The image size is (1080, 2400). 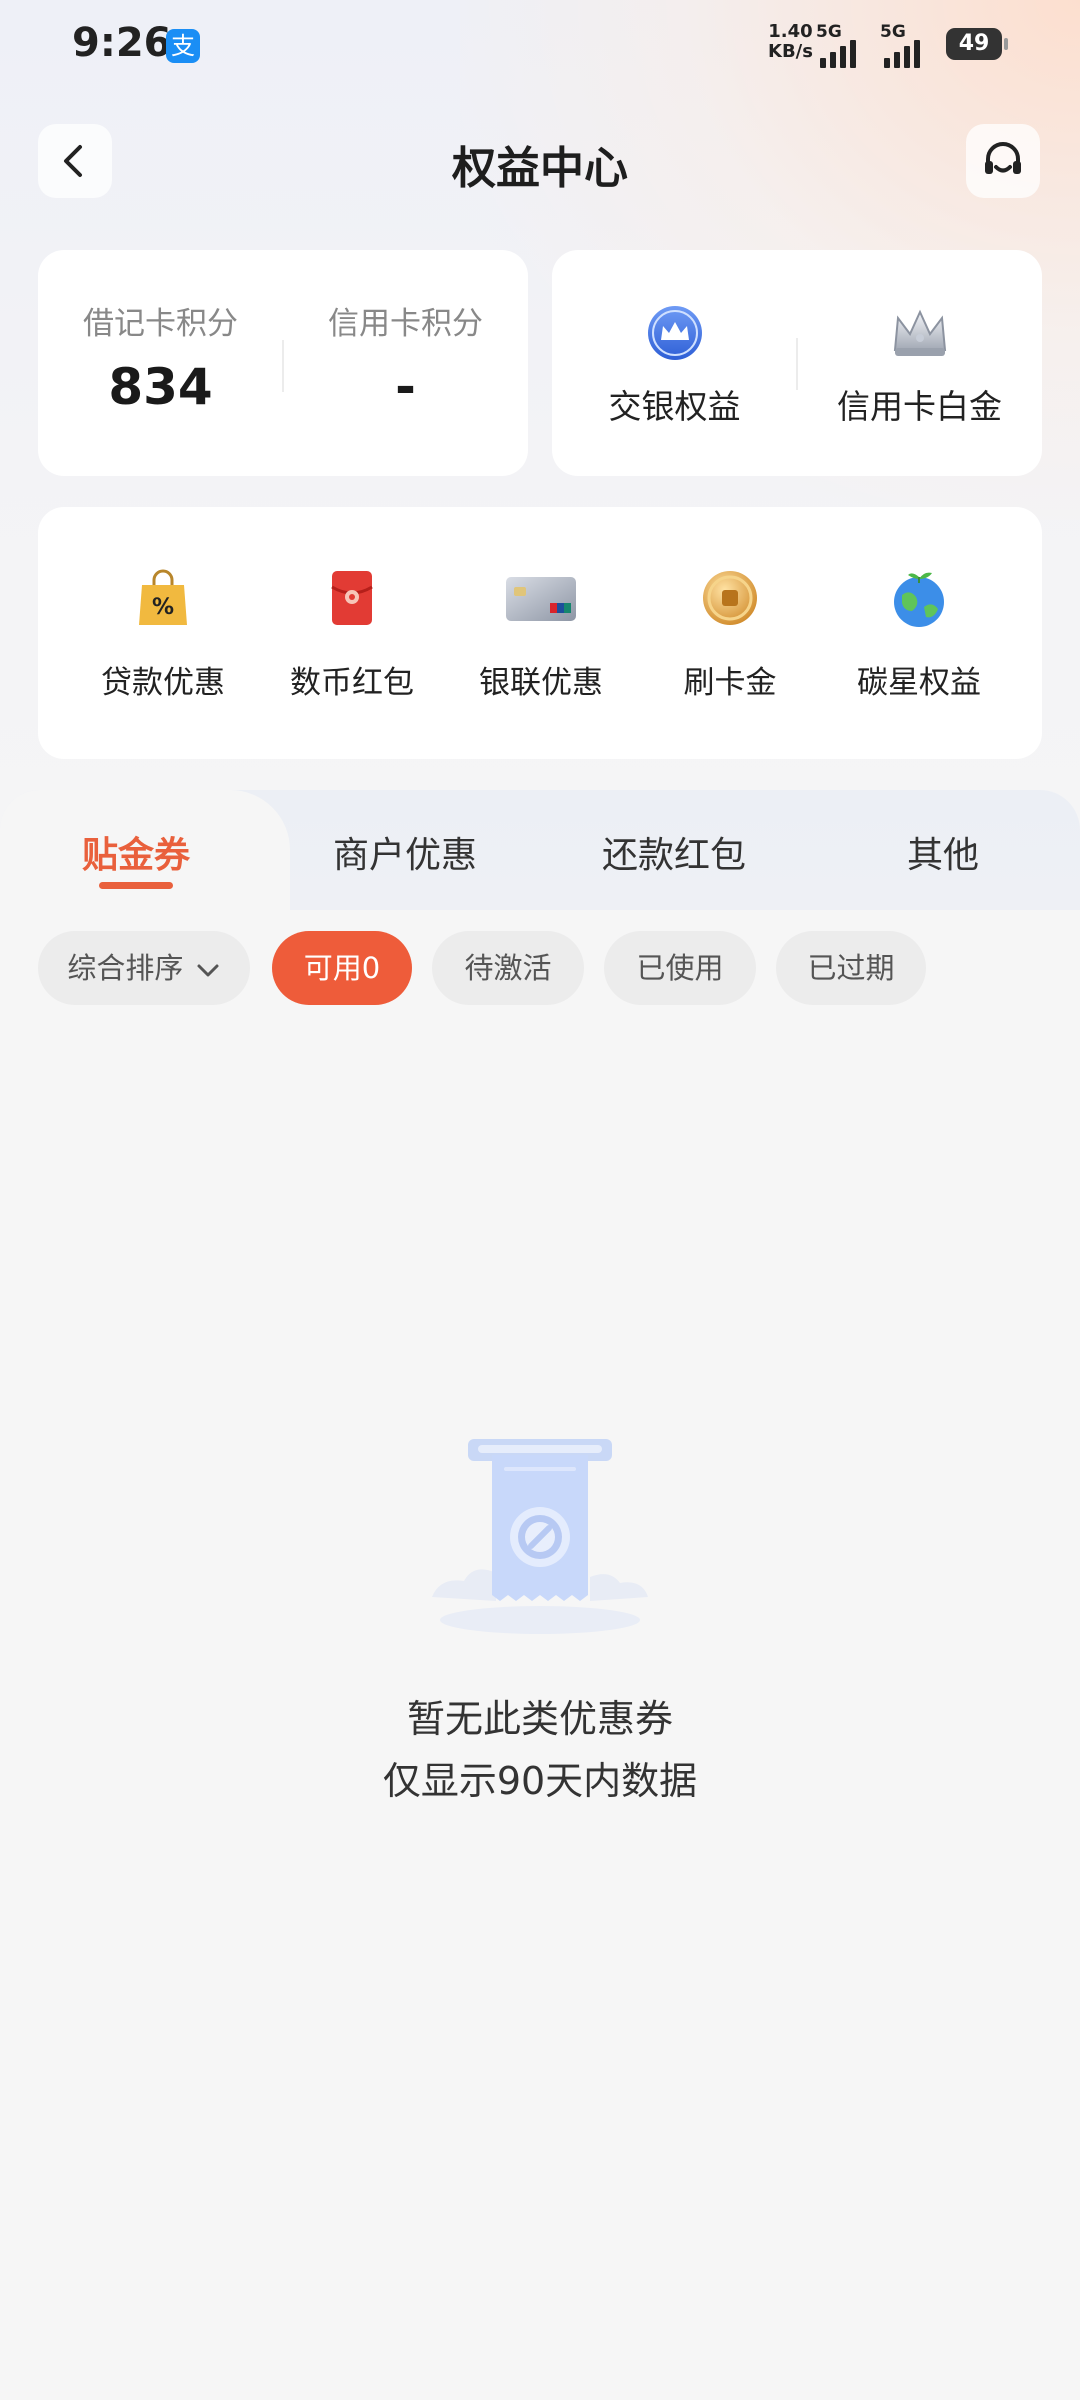 What do you see at coordinates (730, 633) in the screenshot?
I see `service-card-gold: 刷卡金` at bounding box center [730, 633].